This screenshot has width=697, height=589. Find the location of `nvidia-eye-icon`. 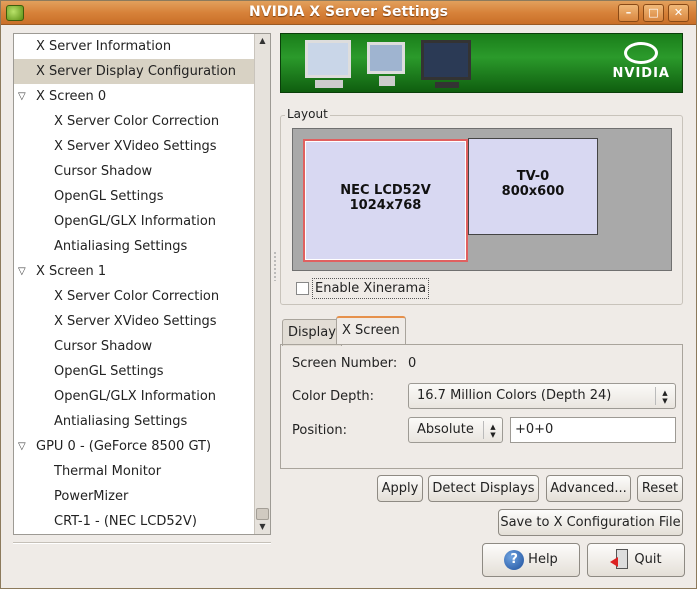

nvidia-eye-icon is located at coordinates (641, 53).